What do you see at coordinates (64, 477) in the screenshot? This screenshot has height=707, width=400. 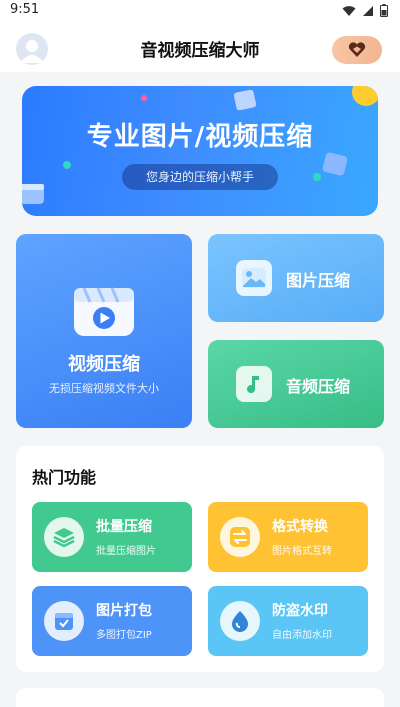 I see `hot-features-title: 热门功能` at bounding box center [64, 477].